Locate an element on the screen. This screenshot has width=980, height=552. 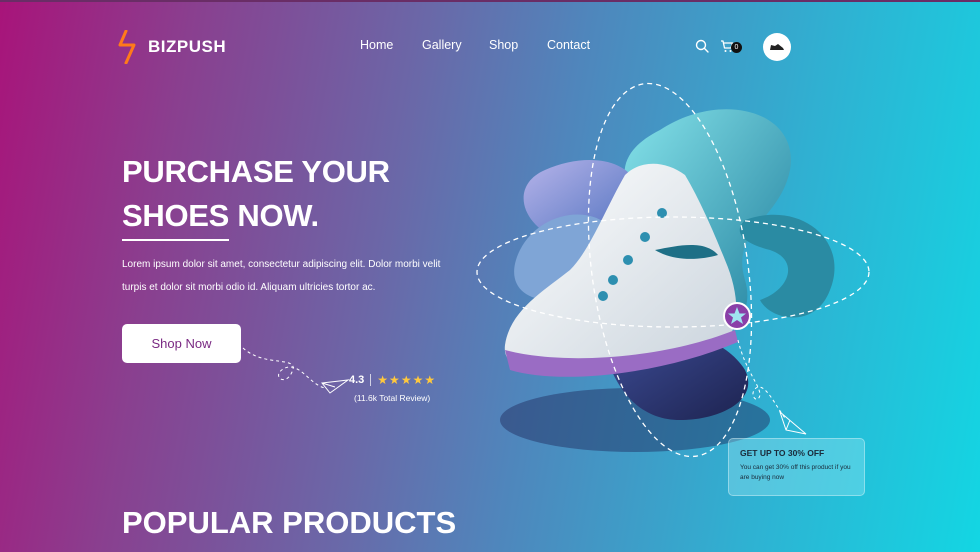
rating-value: 4.3 is located at coordinates (357, 380).